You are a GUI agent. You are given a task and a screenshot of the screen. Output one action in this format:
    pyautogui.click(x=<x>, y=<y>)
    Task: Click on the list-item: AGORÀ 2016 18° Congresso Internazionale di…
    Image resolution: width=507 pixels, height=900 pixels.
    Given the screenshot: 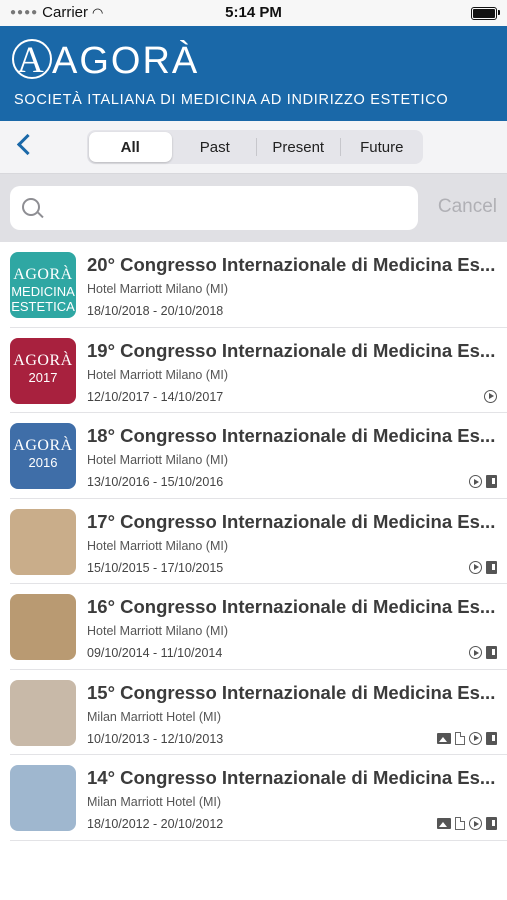 What is the action you would take?
    pyautogui.click(x=253, y=456)
    